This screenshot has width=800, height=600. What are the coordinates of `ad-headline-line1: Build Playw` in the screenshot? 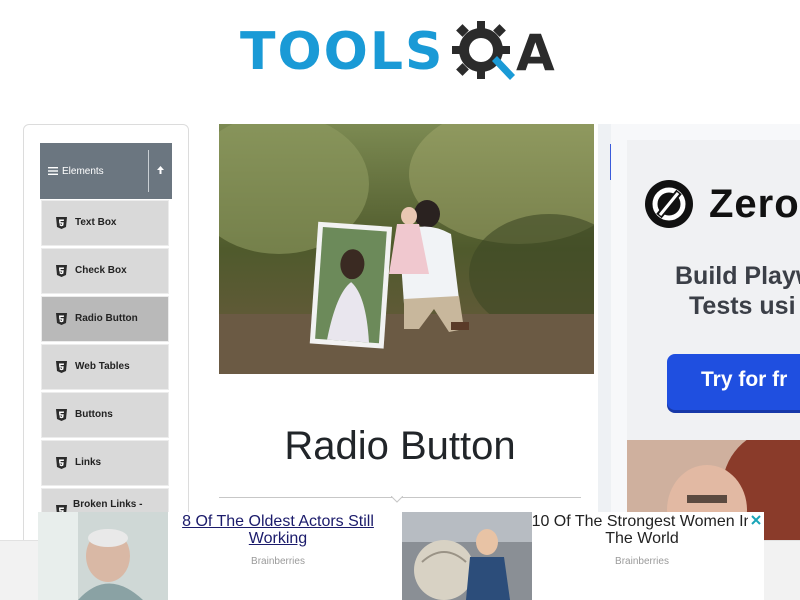 It's located at (737, 276).